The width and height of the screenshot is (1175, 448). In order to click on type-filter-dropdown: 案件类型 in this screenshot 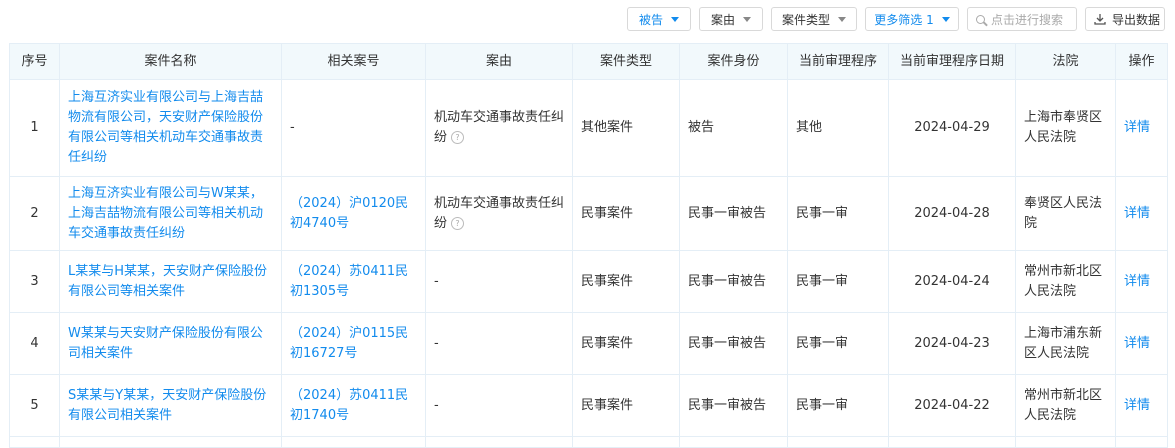, I will do `click(814, 19)`.